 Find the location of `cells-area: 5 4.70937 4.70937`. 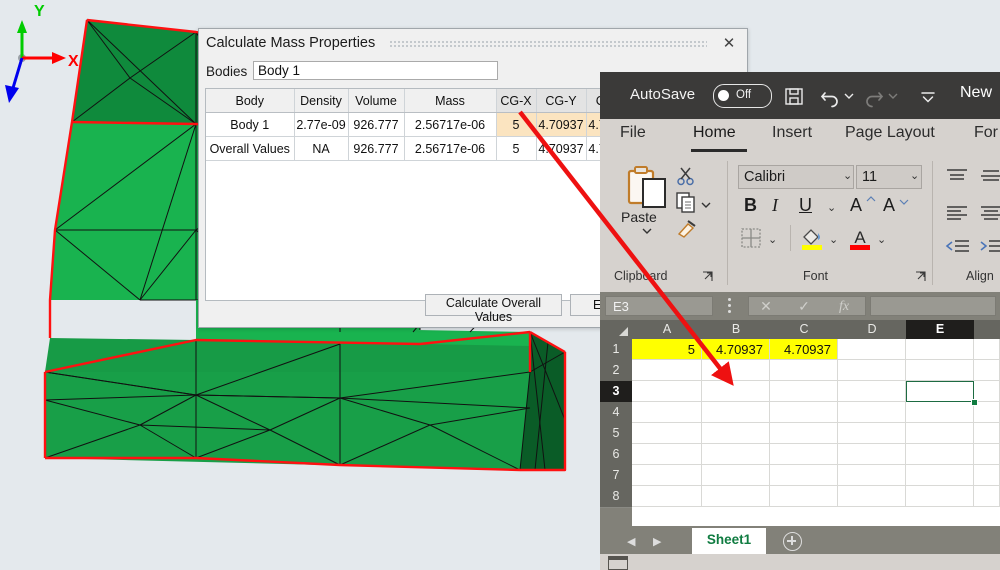

cells-area: 5 4.70937 4.70937 is located at coordinates (816, 432).